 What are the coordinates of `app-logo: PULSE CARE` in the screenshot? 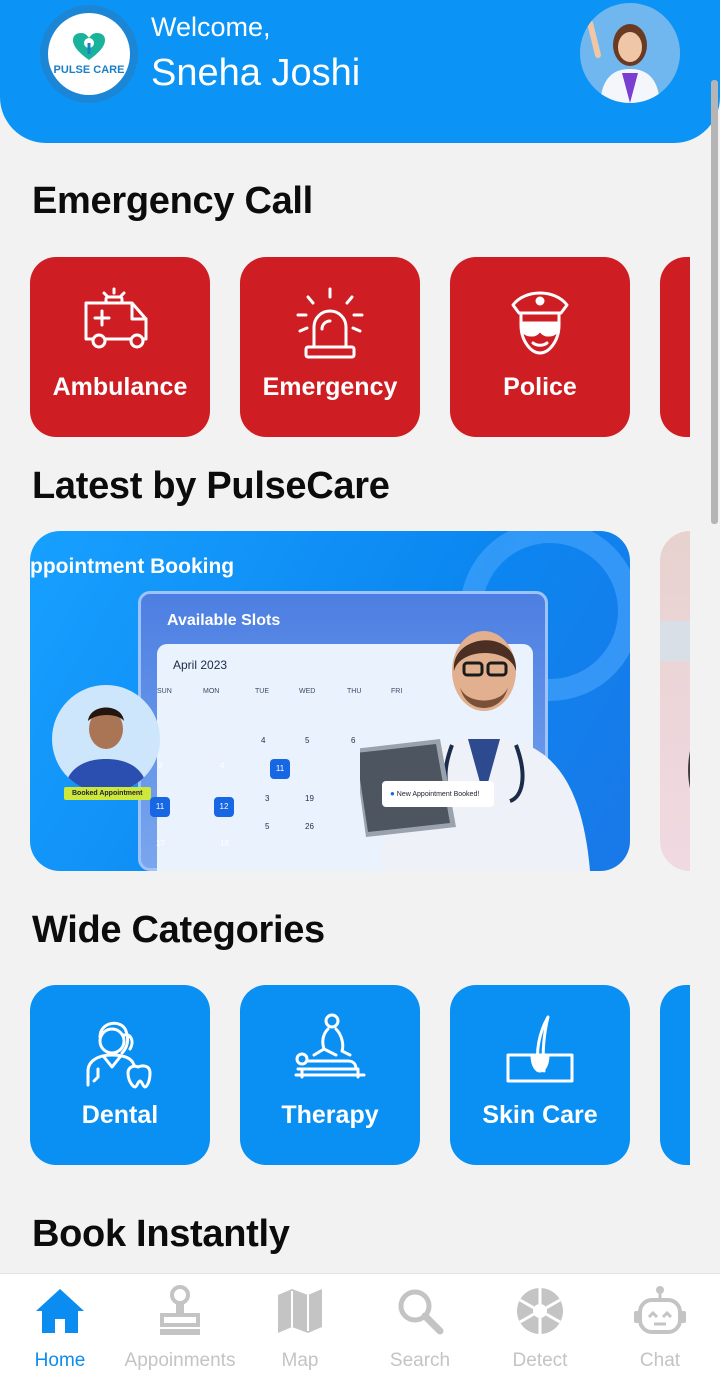 It's located at (89, 54).